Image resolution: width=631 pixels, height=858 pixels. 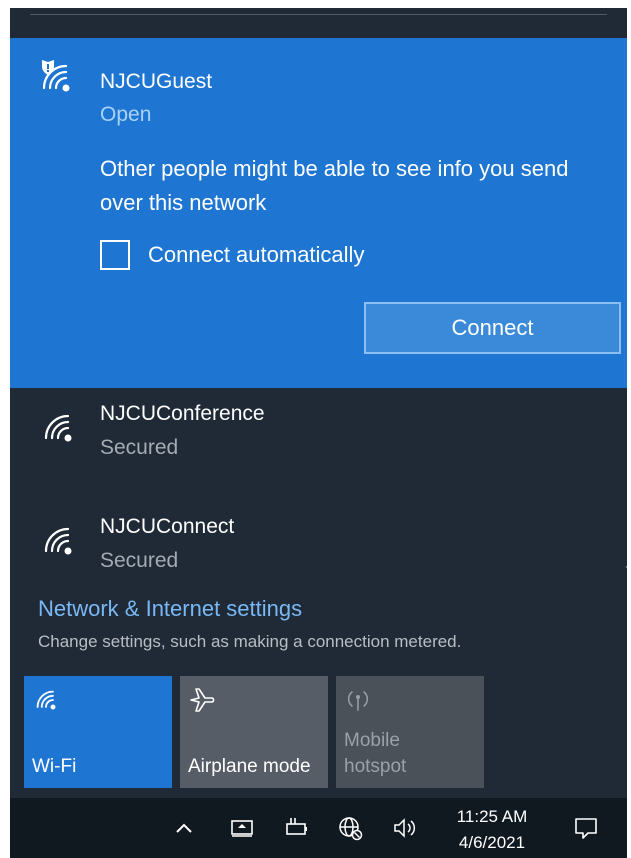 I want to click on connect-automatically-checkbox, so click(x=115, y=255).